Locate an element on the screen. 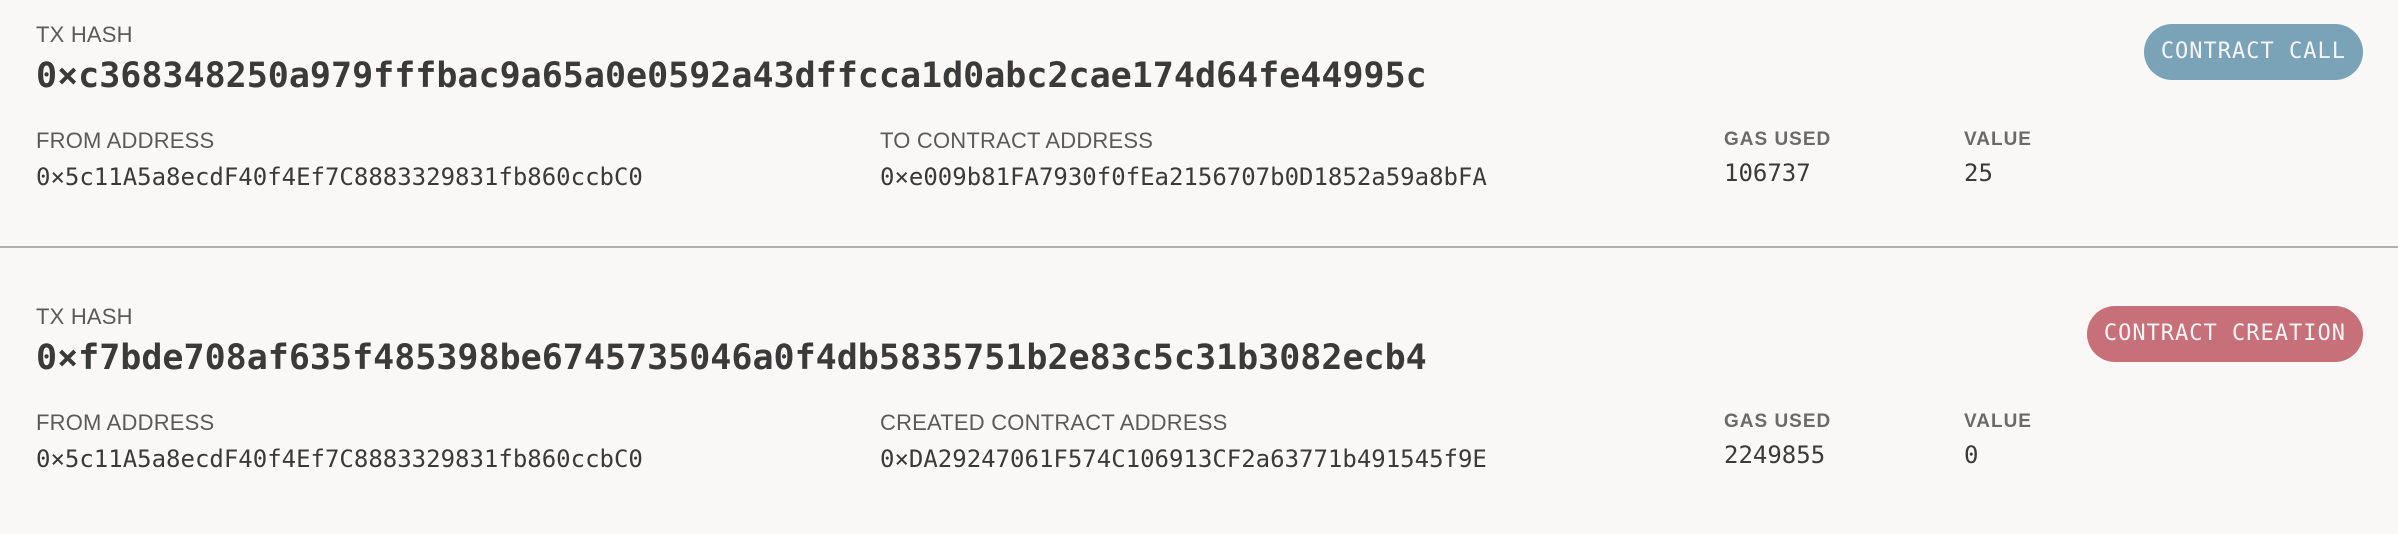 The width and height of the screenshot is (2398, 534). gas-used-value: 2249855 is located at coordinates (1775, 455).